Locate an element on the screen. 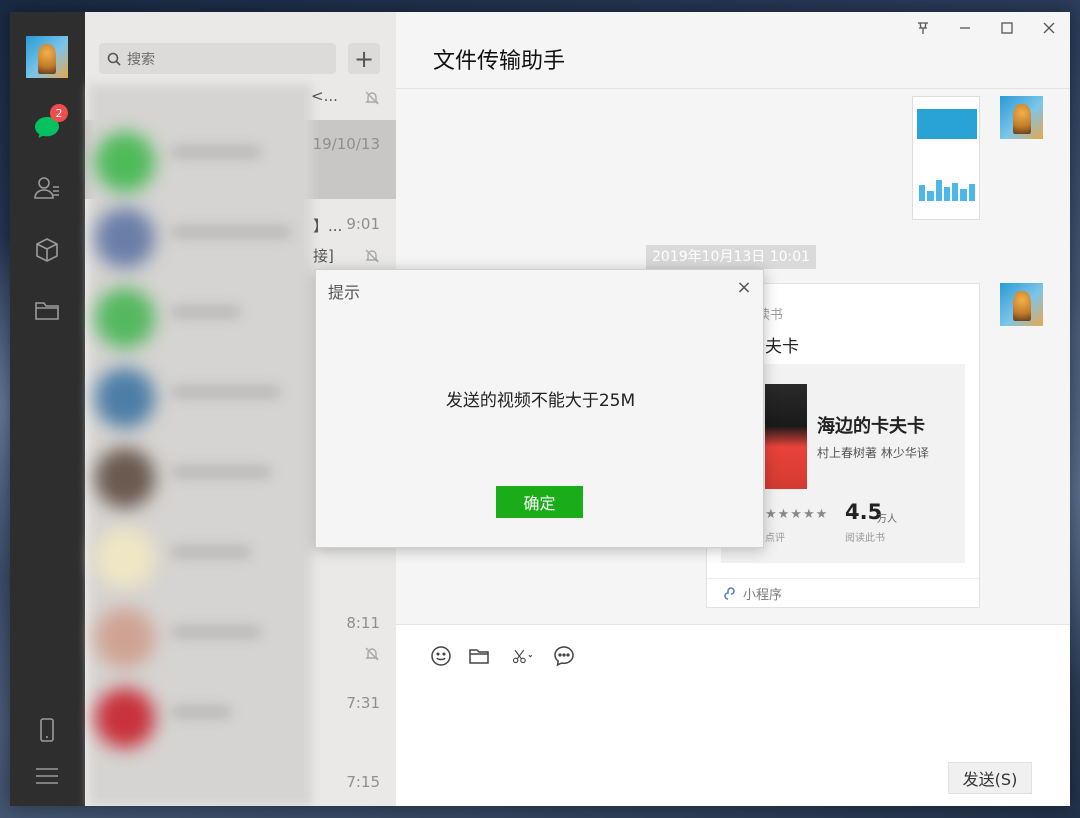 The image size is (1080, 818). chat-row-time: 19/10/13 is located at coordinates (346, 144).